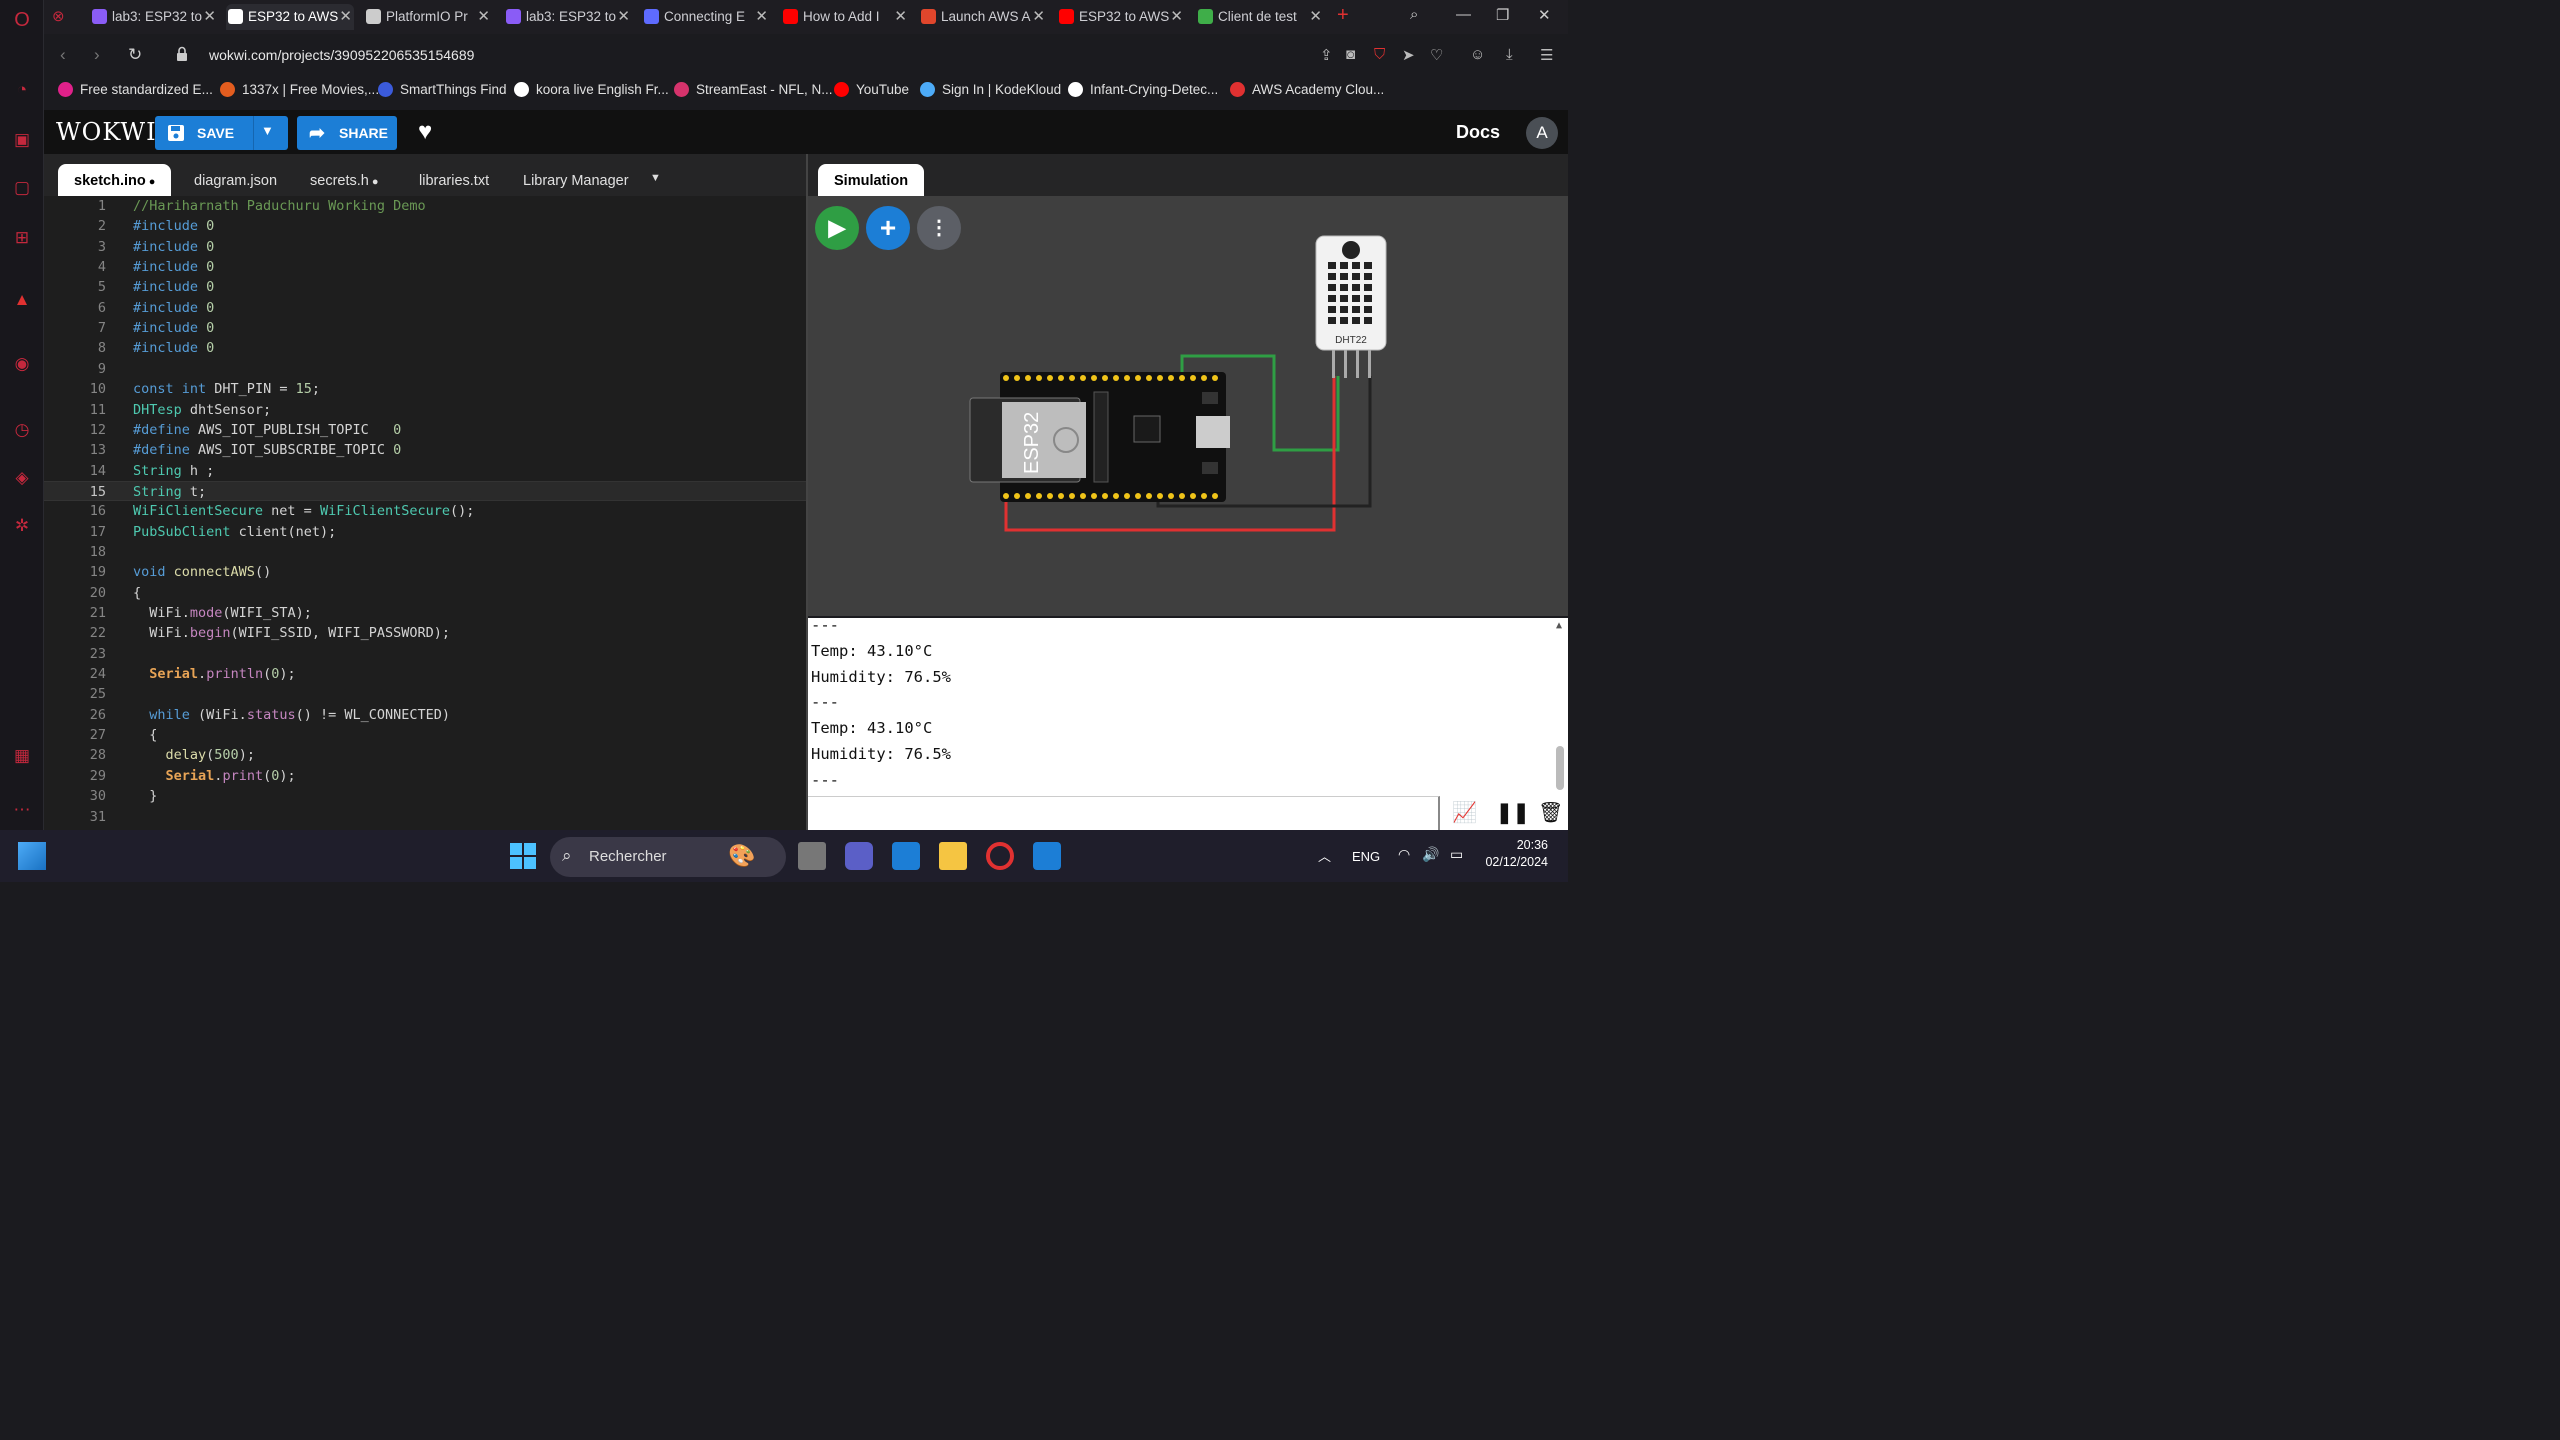 The width and height of the screenshot is (2560, 1440). Describe the element at coordinates (341, 55) in the screenshot. I see `url-field: wokwi.com/projects/390952206535154689` at that location.